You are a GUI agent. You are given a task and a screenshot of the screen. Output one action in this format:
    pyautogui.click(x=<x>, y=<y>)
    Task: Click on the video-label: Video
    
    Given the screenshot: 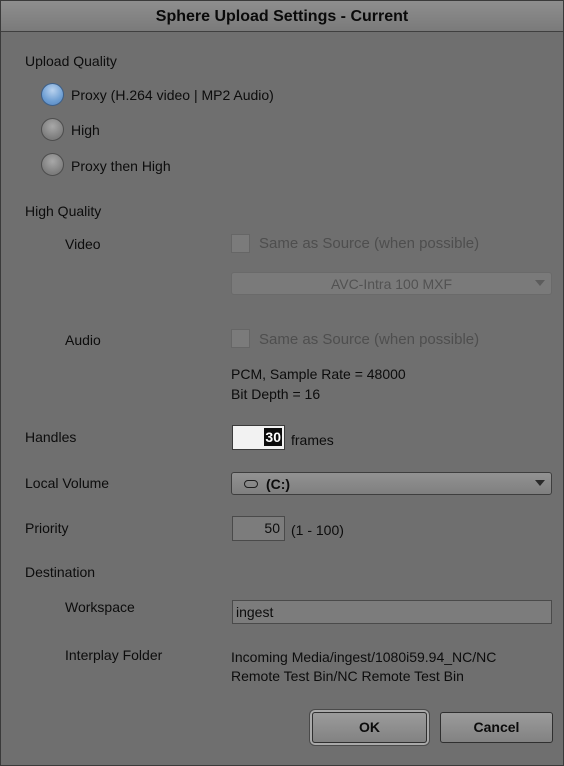 What is the action you would take?
    pyautogui.click(x=83, y=244)
    